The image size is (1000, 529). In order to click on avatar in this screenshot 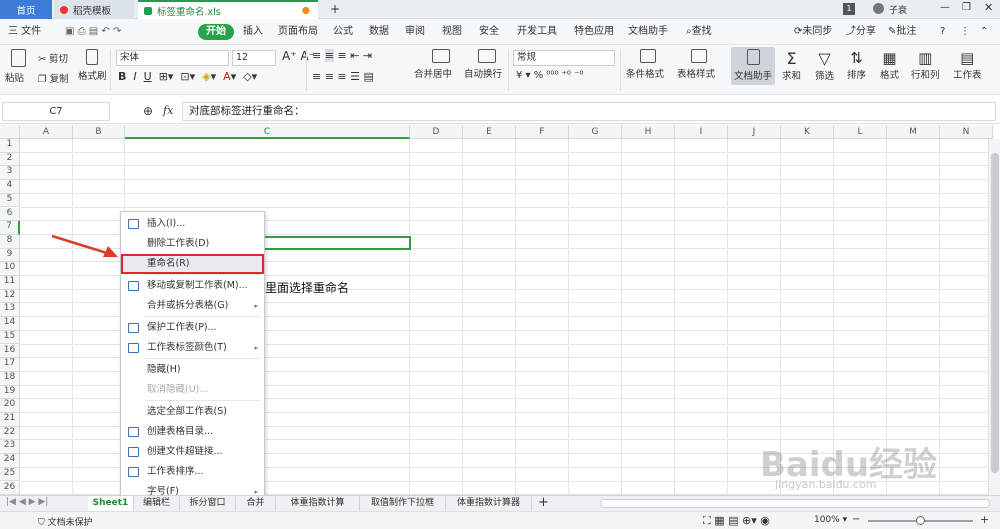, I will do `click(878, 8)`.